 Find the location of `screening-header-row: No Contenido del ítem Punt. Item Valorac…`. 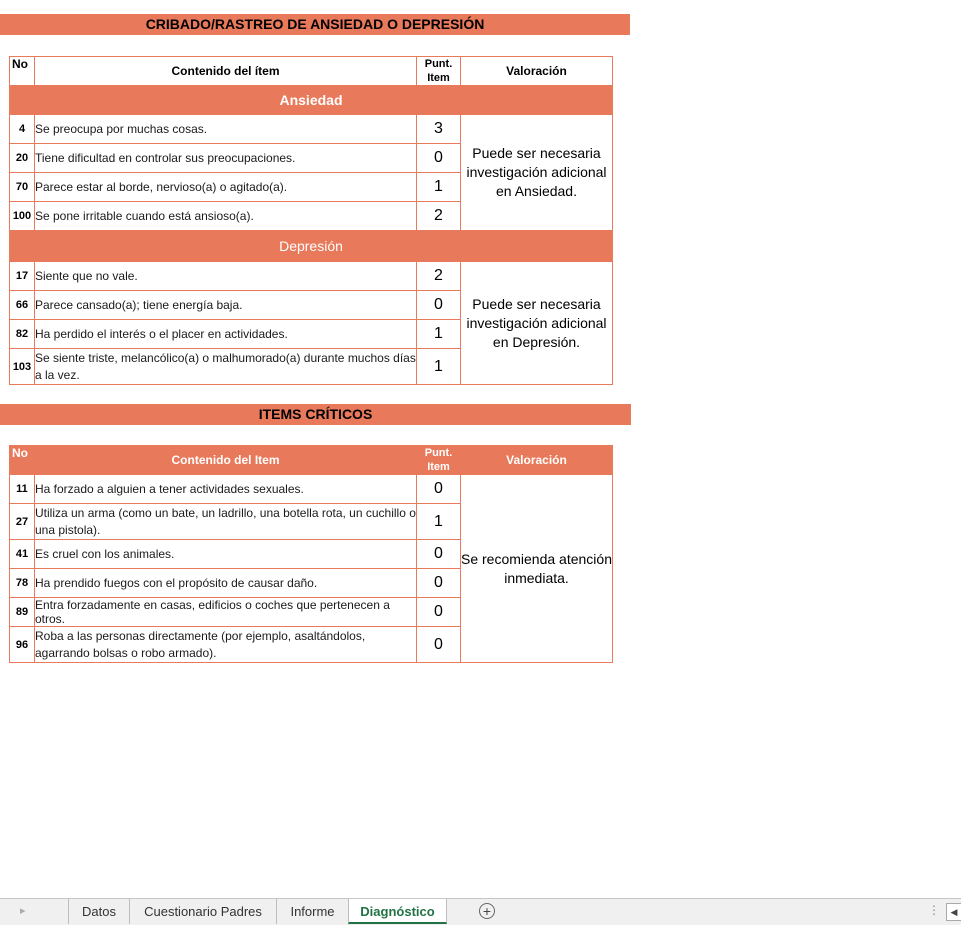

screening-header-row: No Contenido del ítem Punt. Item Valorac… is located at coordinates (311, 71).